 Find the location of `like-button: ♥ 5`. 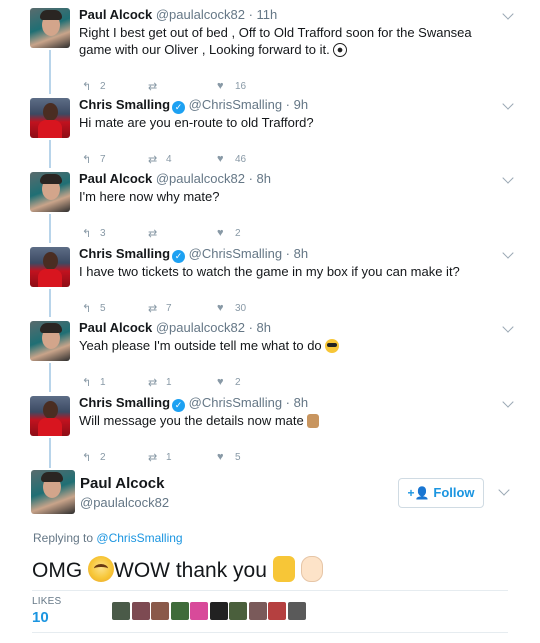

like-button: ♥ 5 is located at coordinates (229, 458).